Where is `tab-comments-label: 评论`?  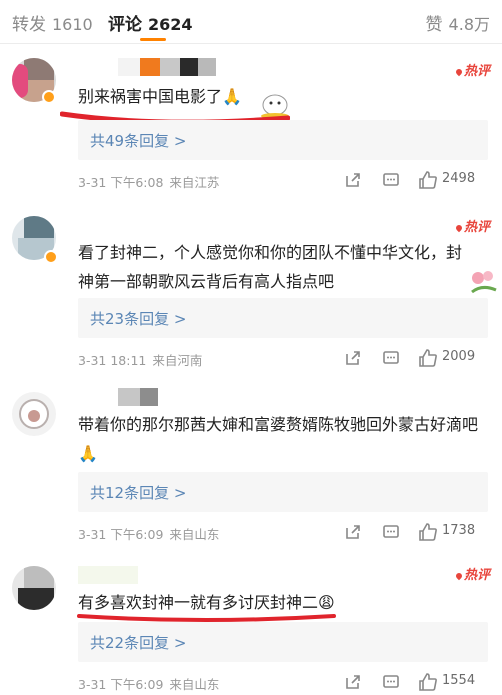
tab-comments-label: 评论 is located at coordinates (125, 25).